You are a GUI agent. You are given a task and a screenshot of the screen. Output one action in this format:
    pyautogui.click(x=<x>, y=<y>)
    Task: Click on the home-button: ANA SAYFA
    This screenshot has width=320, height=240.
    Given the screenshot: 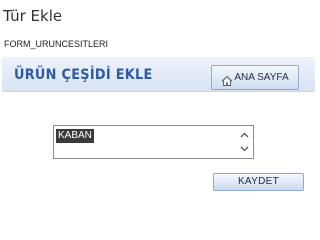 What is the action you would take?
    pyautogui.click(x=255, y=77)
    